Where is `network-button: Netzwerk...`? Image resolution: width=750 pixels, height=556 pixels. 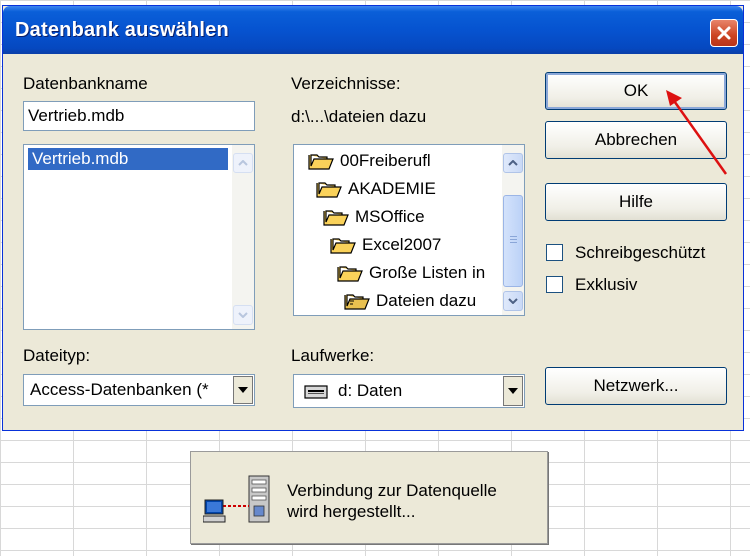 network-button: Netzwerk... is located at coordinates (636, 386).